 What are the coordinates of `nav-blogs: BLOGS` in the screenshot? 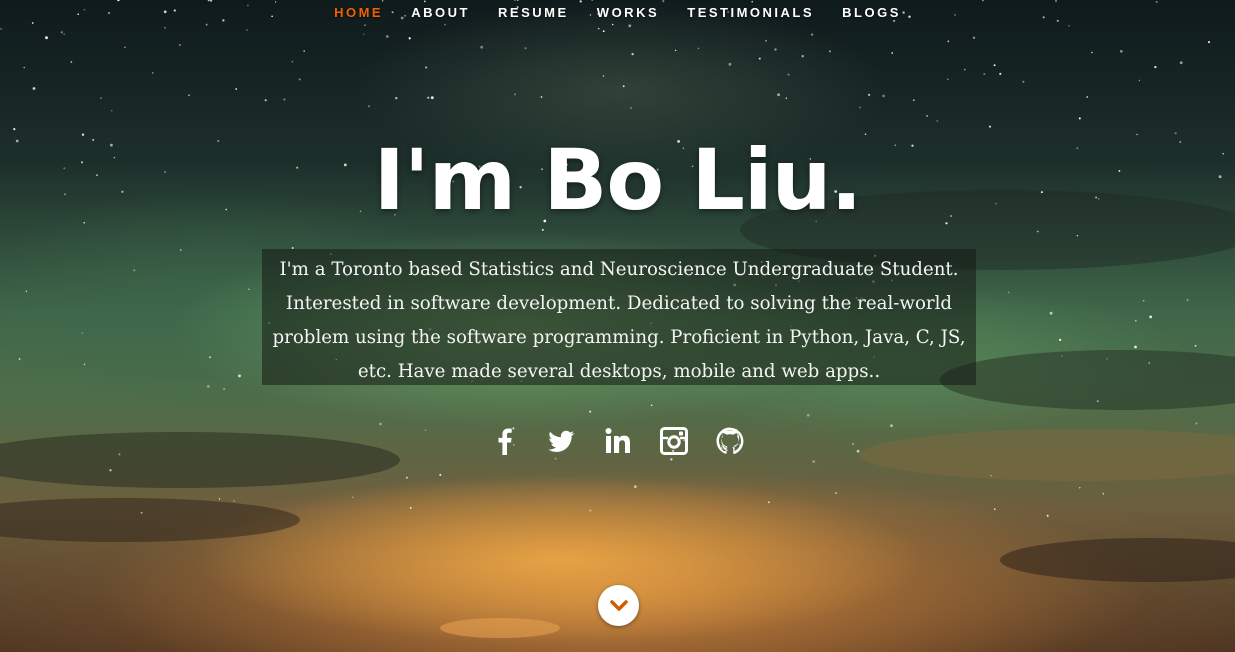 It's located at (871, 12).